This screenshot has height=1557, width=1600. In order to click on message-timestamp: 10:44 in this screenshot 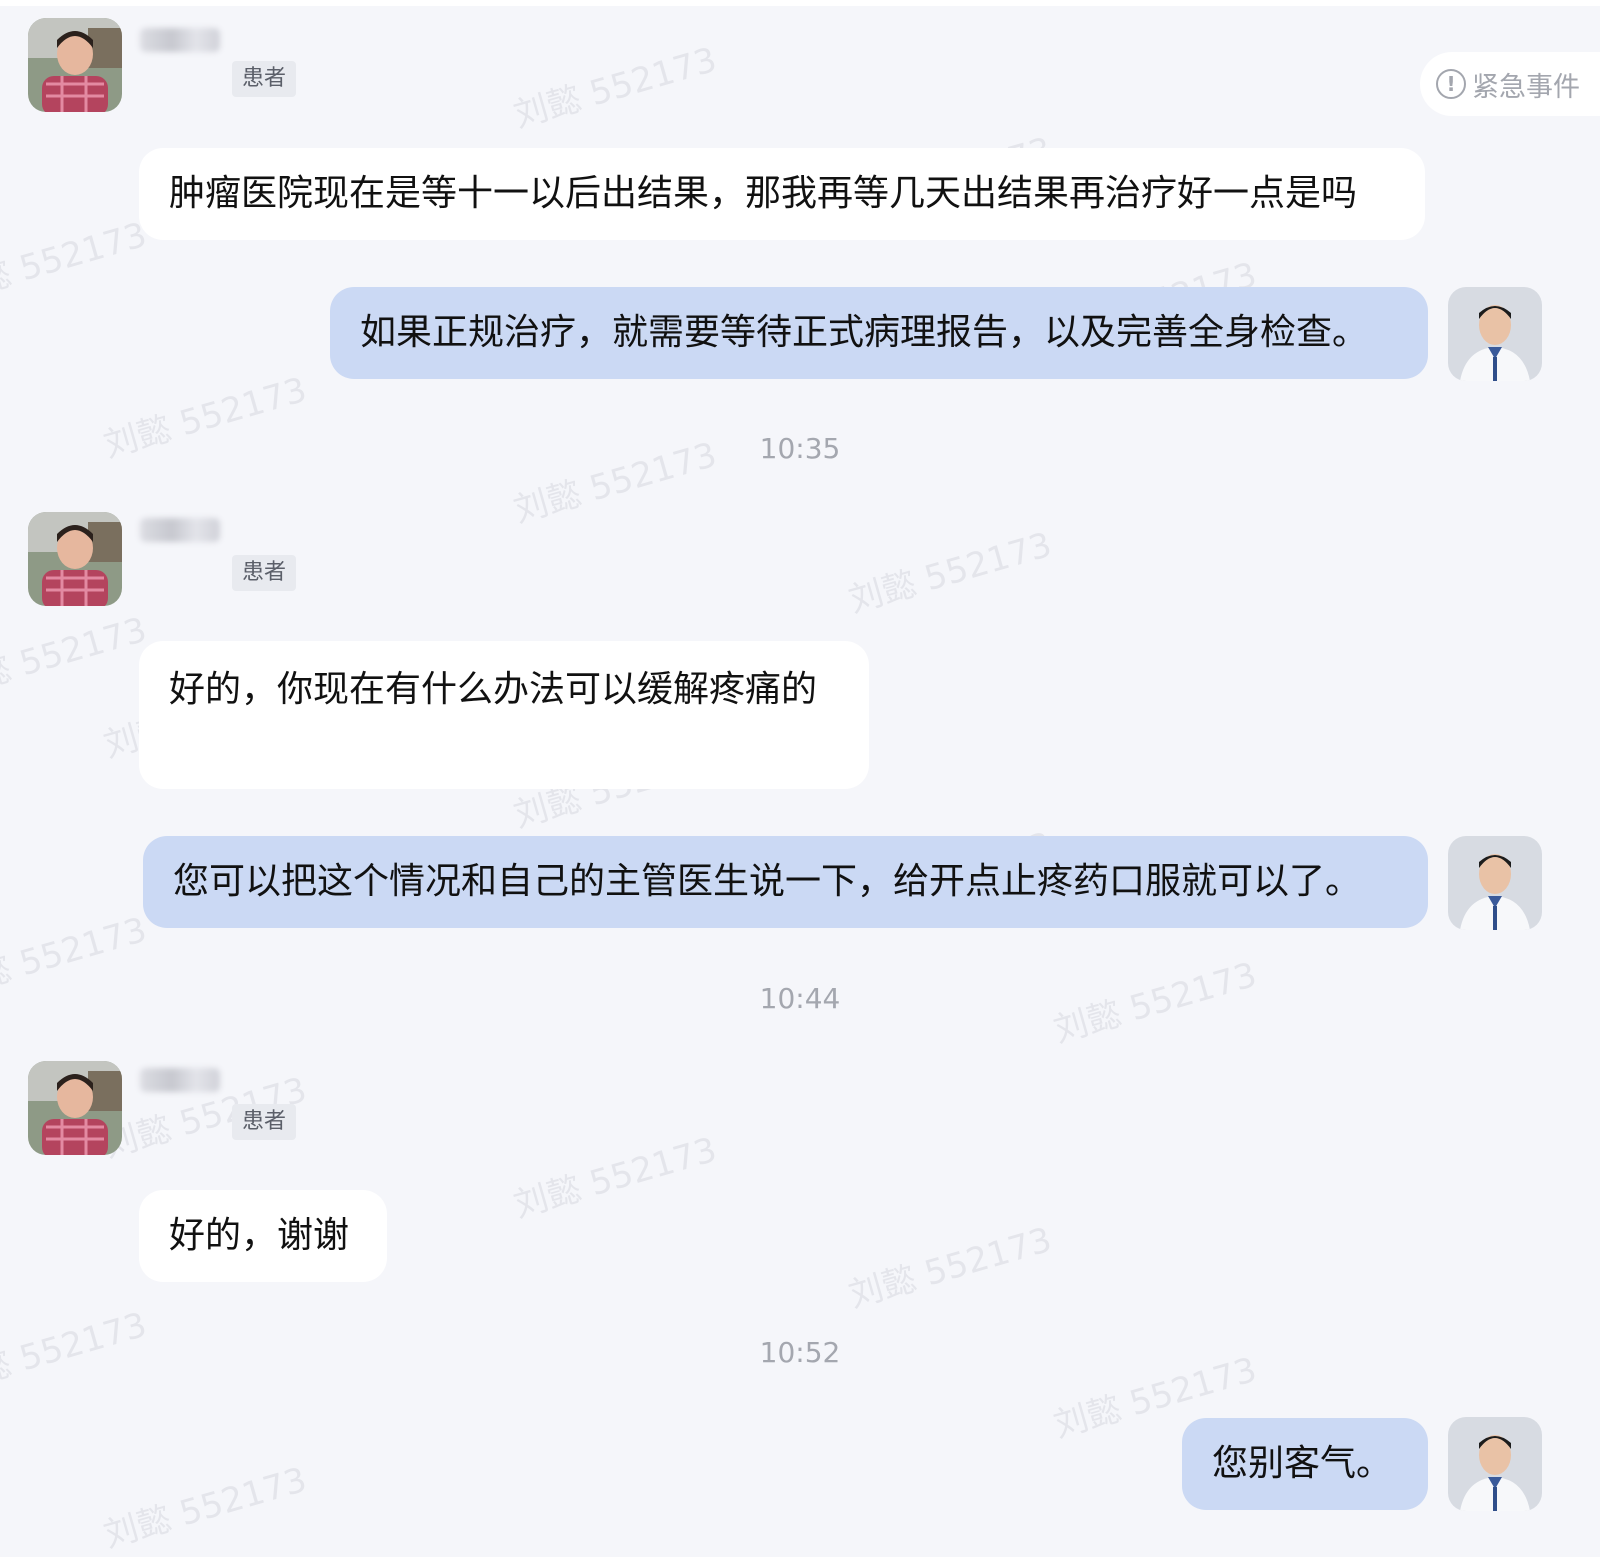, I will do `click(800, 998)`.